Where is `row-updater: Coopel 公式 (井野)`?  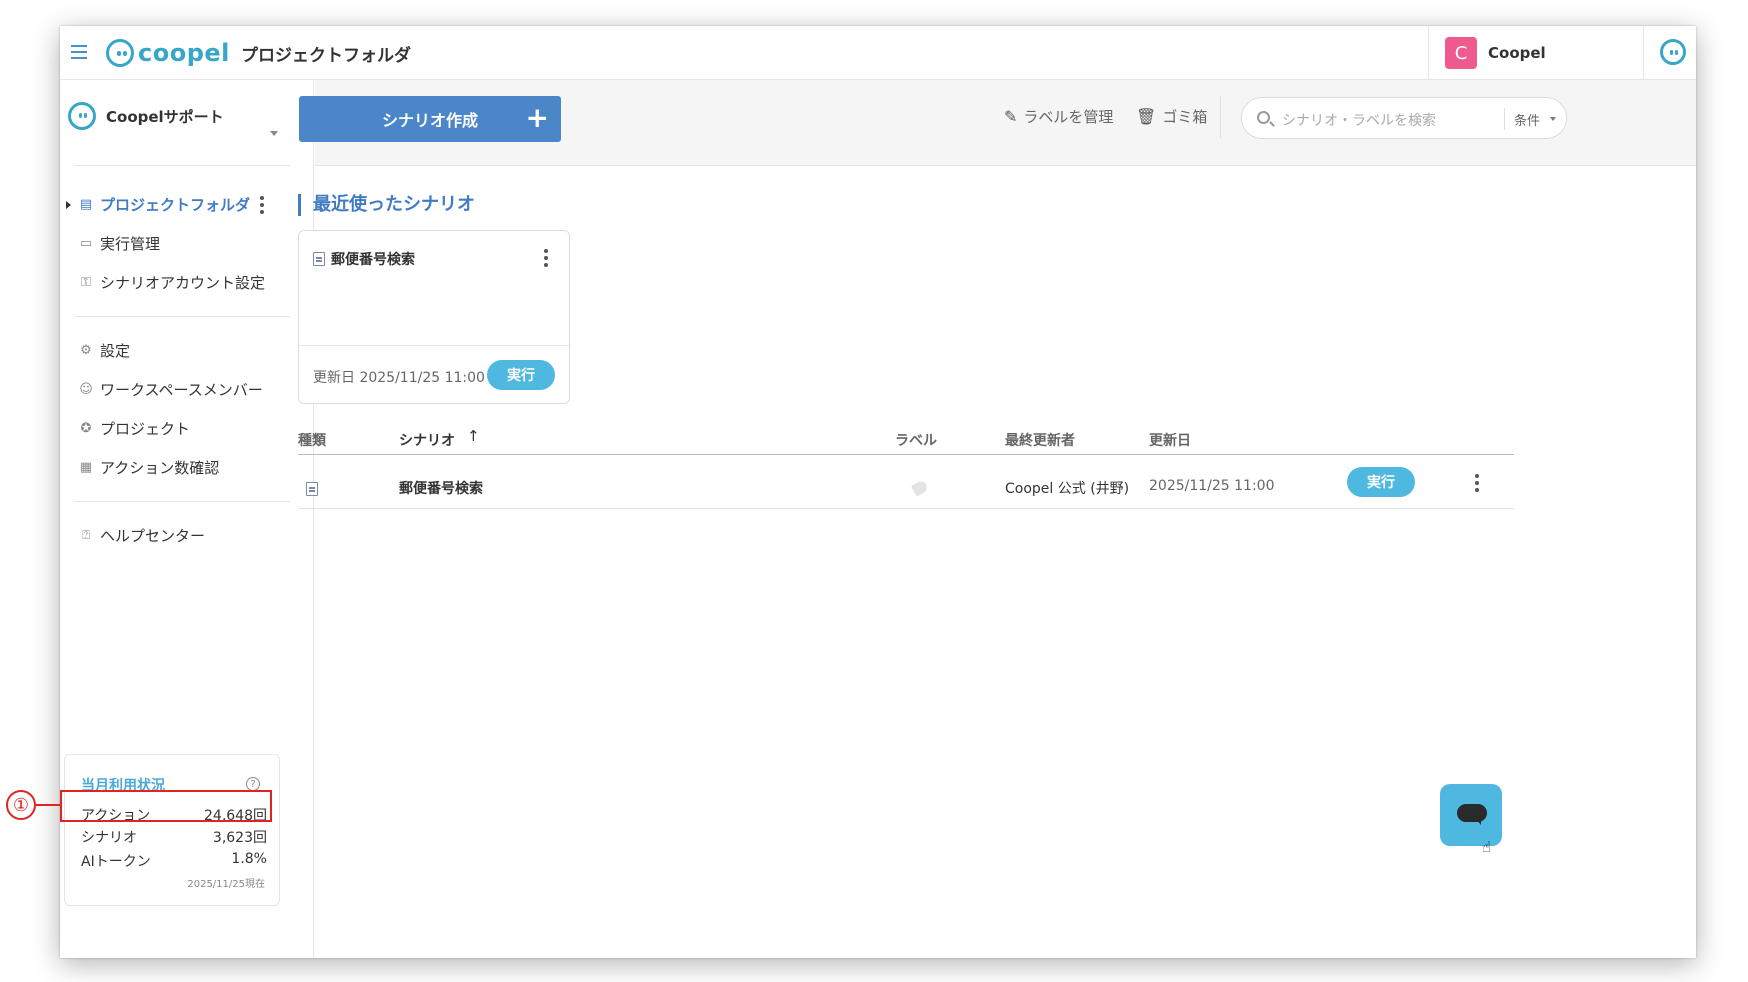
row-updater: Coopel 公式 (井野) is located at coordinates (1067, 489).